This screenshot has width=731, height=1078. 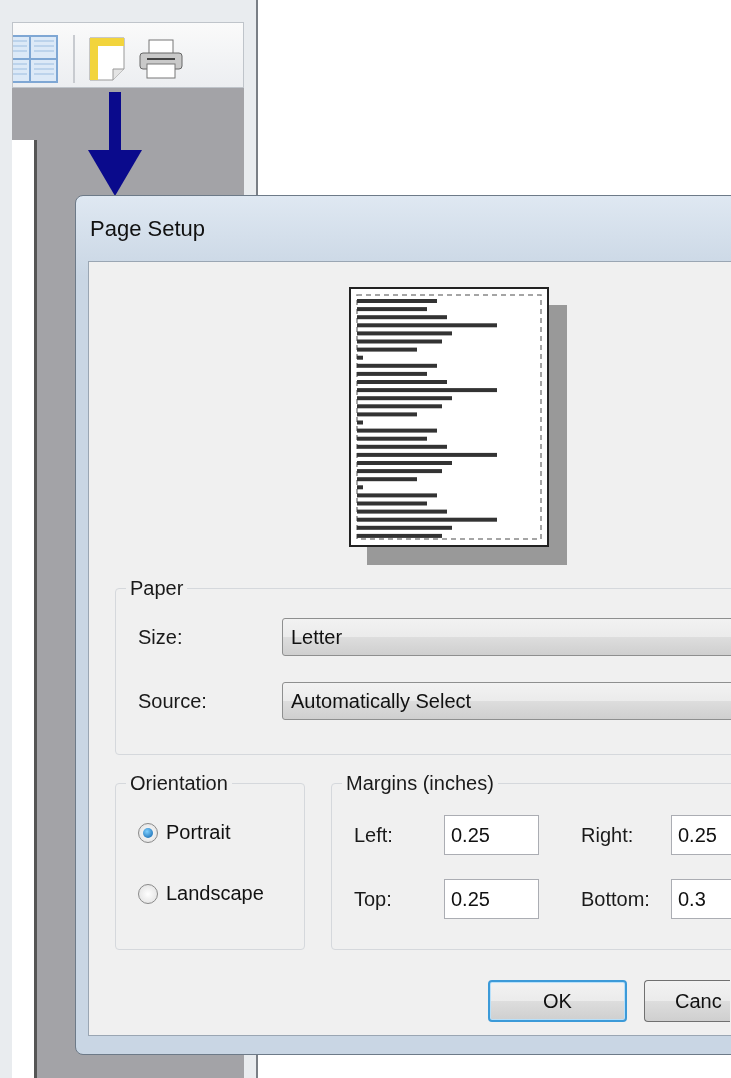 I want to click on dialog-button: OK, so click(x=557, y=1001).